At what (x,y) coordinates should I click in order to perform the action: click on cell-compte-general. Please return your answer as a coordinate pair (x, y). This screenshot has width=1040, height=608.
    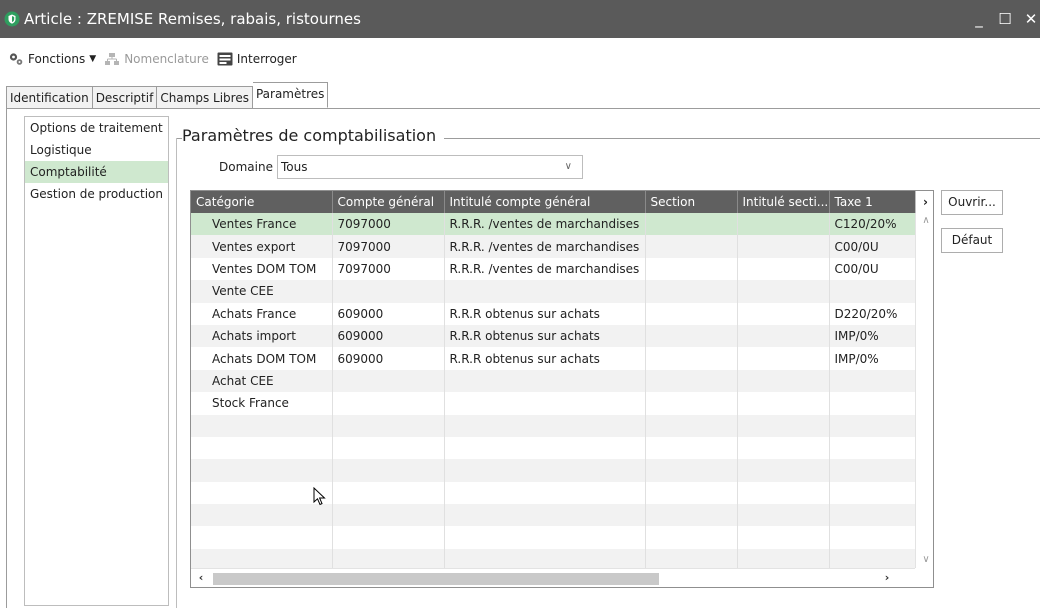
    Looking at the image, I should click on (388, 403).